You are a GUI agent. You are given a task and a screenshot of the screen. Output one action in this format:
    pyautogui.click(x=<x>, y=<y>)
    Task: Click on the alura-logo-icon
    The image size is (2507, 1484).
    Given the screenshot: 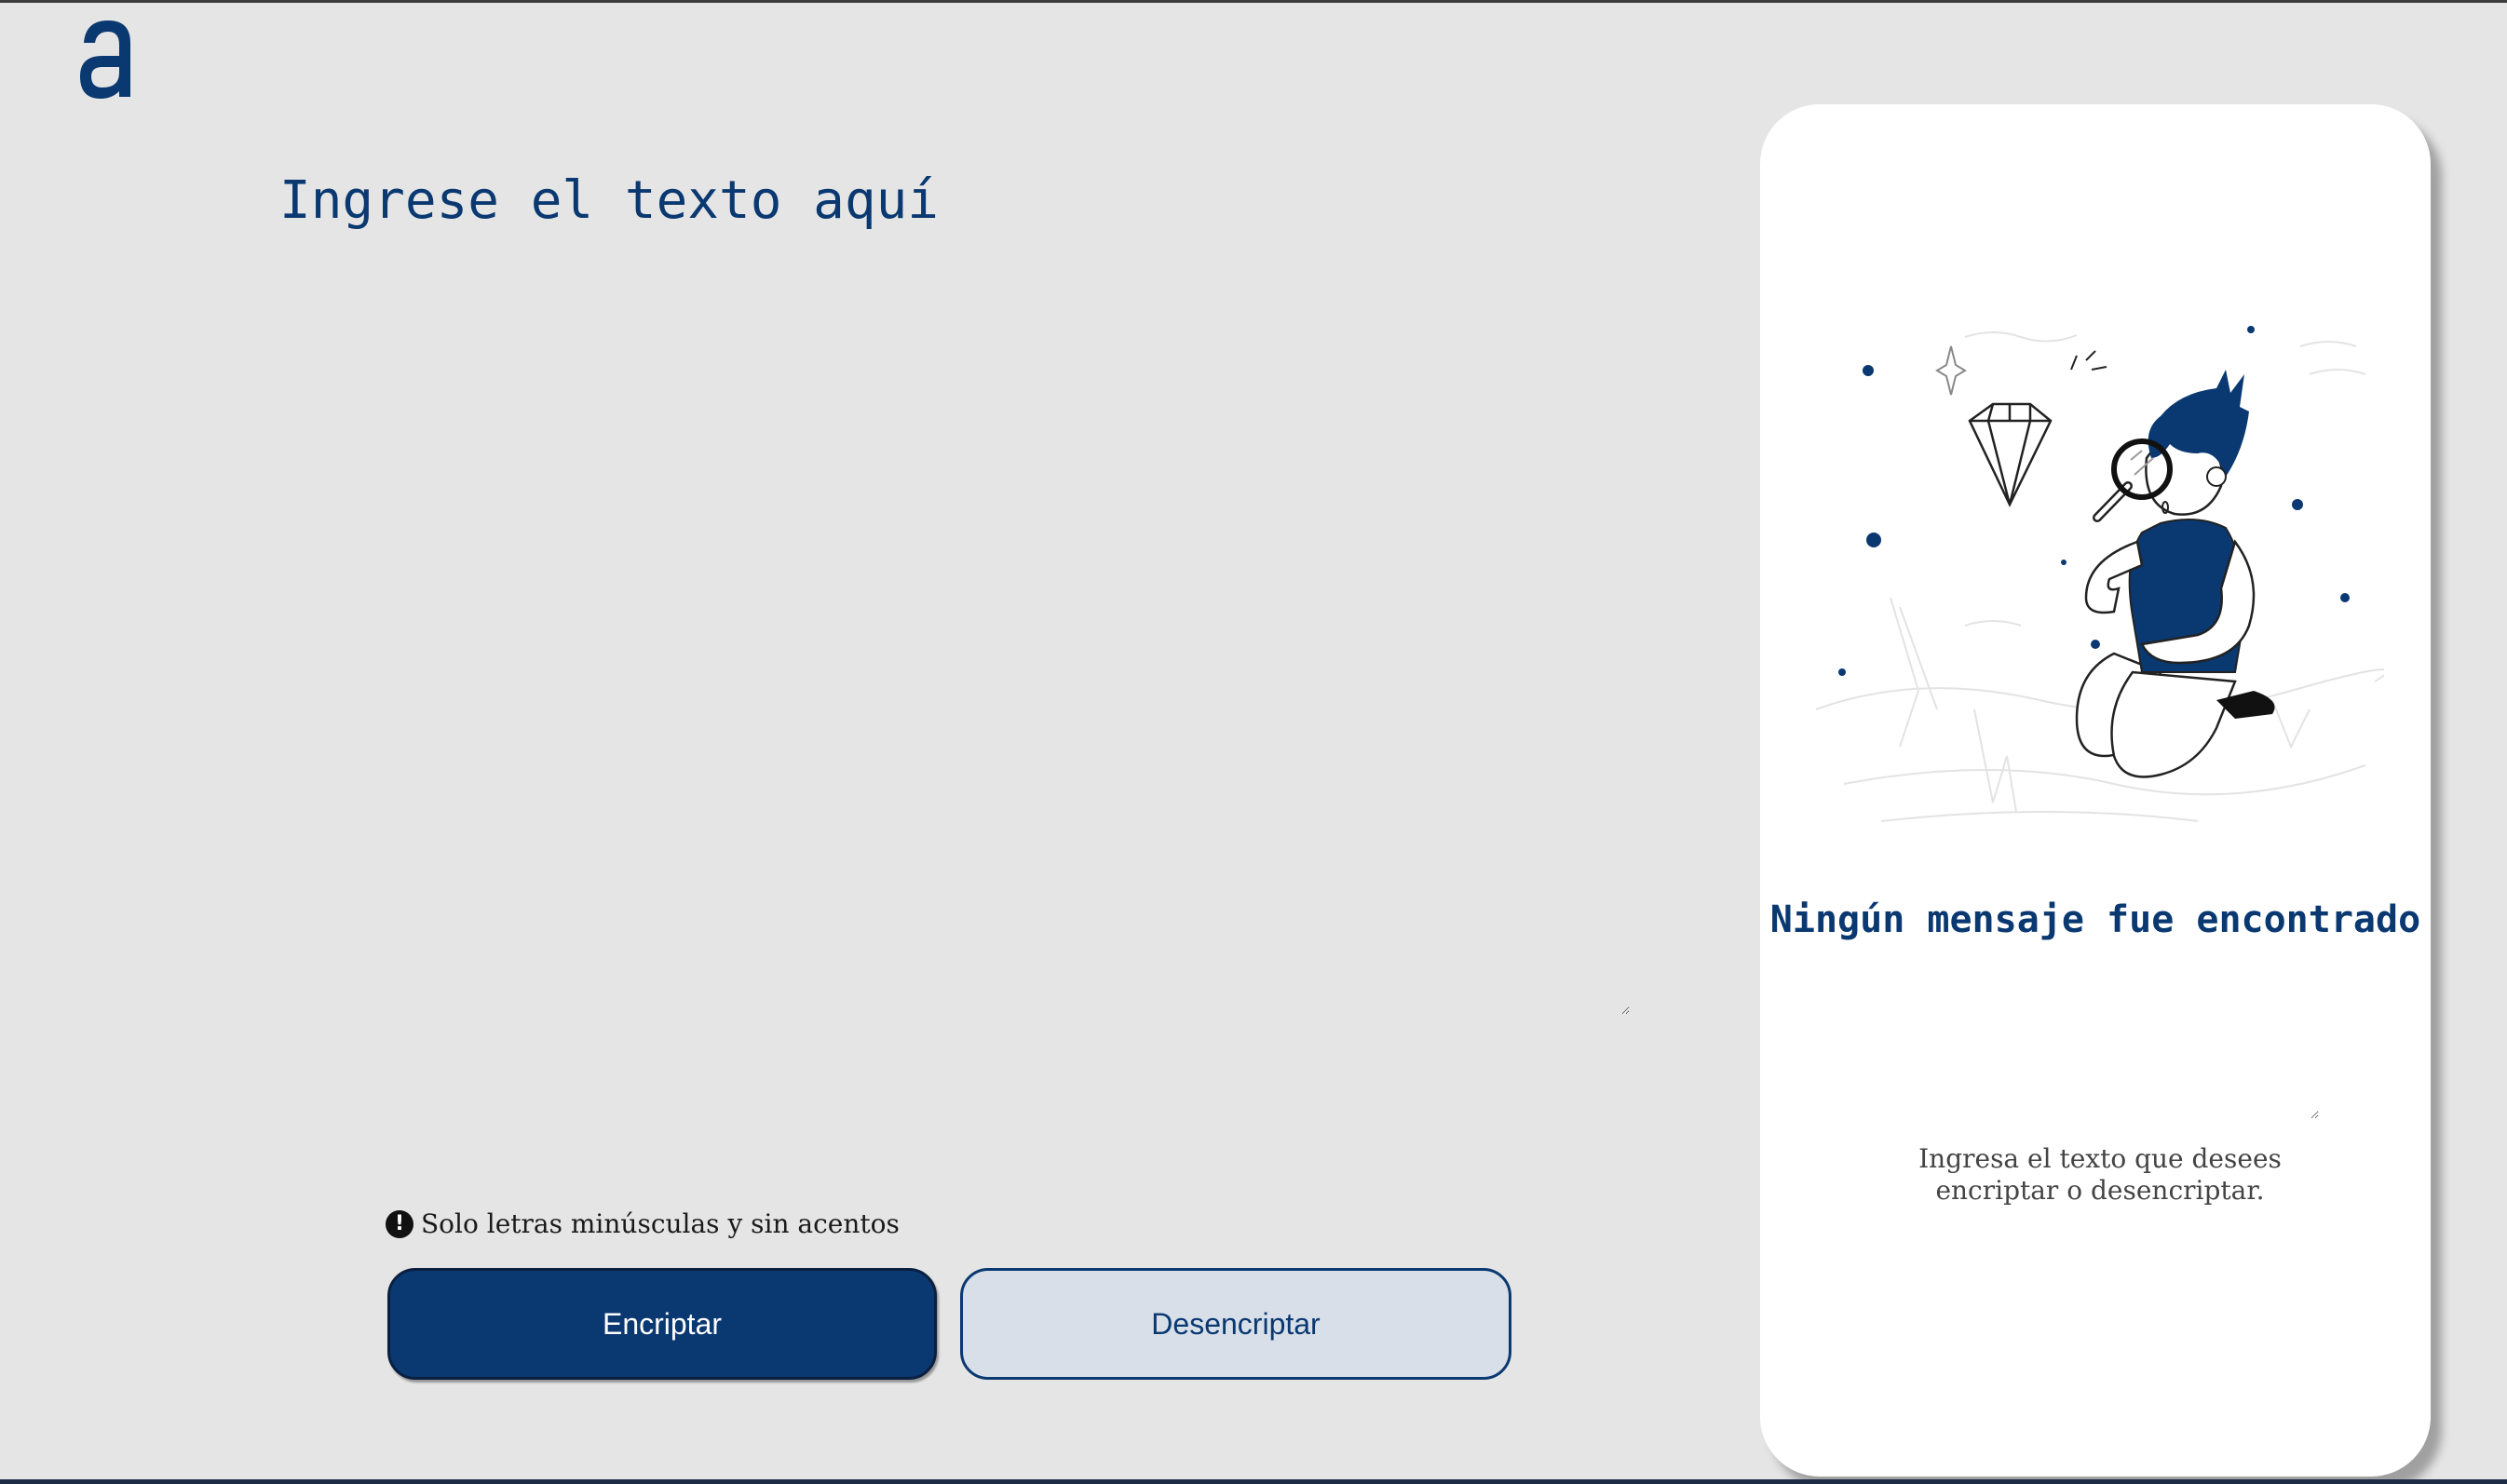 What is the action you would take?
    pyautogui.click(x=105, y=59)
    